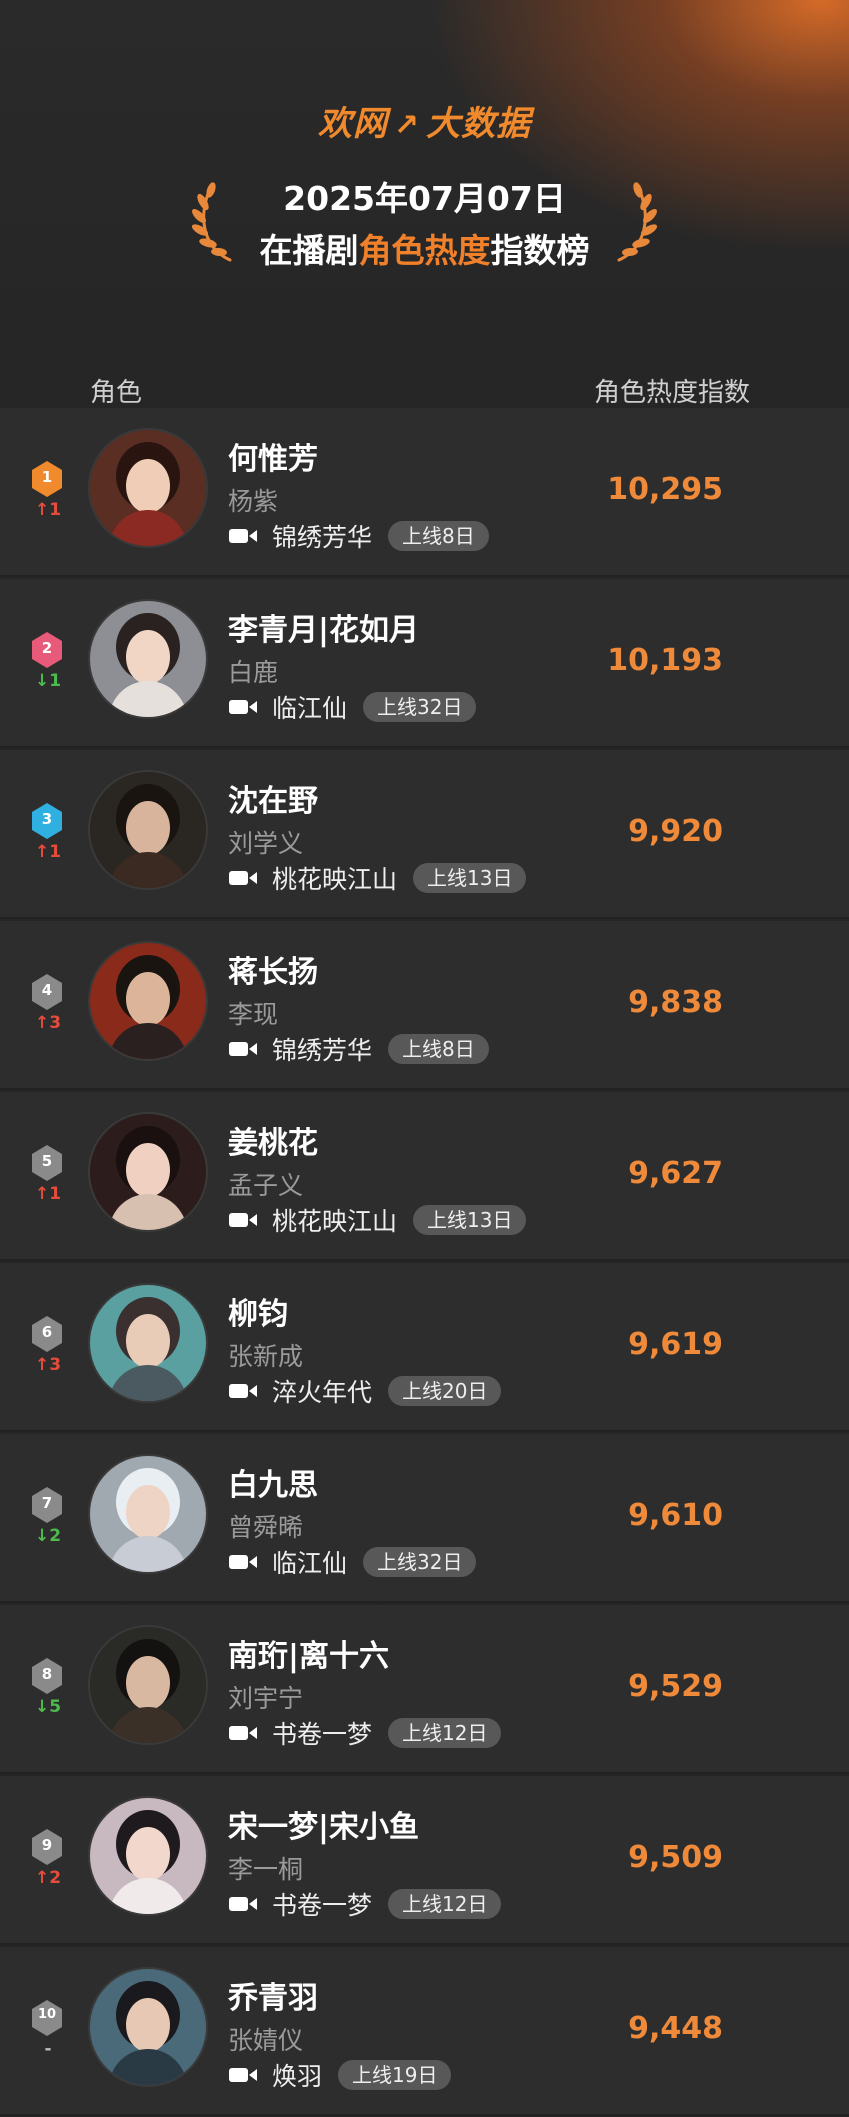 This screenshot has height=2117, width=849. Describe the element at coordinates (266, 1527) in the screenshot. I see `actor-name: 曾舜晞` at that location.